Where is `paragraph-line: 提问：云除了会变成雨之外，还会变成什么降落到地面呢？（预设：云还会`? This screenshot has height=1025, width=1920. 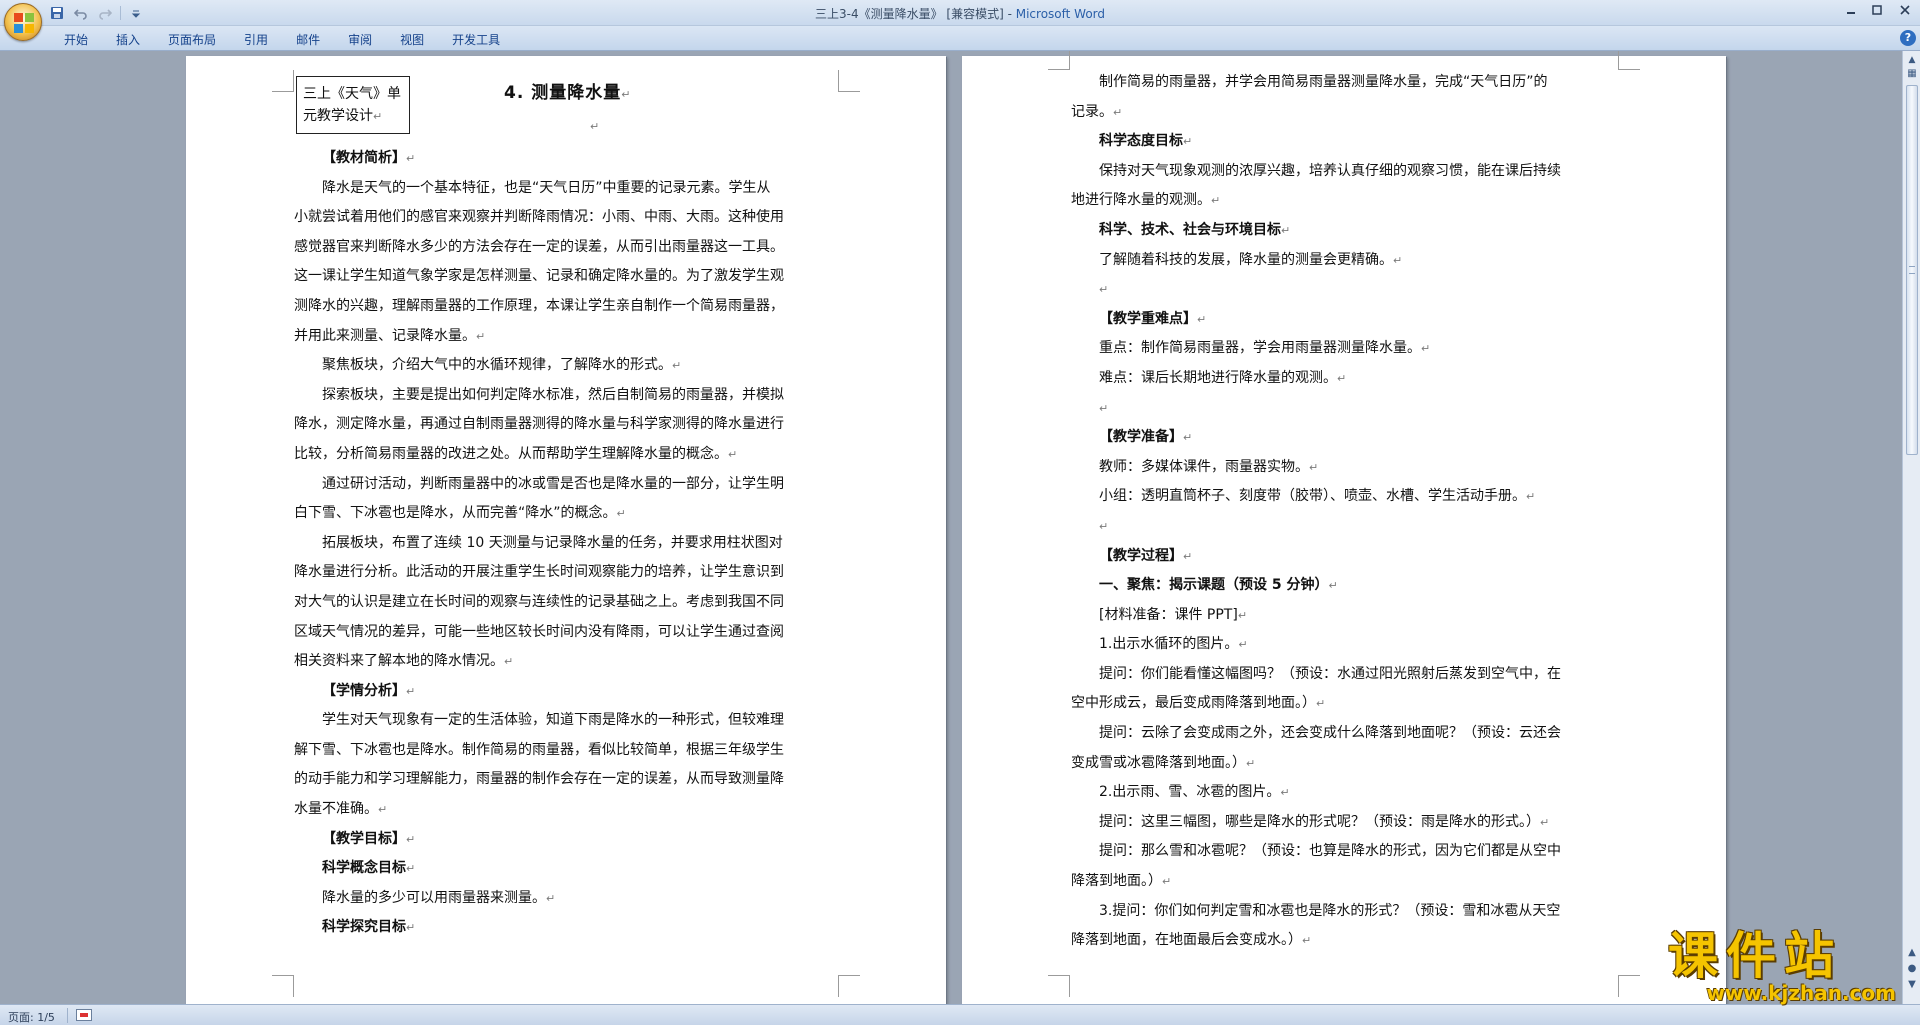
paragraph-line: 提问：云除了会变成雨之外，还会变成什么降落到地面呢？（预设：云还会 is located at coordinates (1353, 734).